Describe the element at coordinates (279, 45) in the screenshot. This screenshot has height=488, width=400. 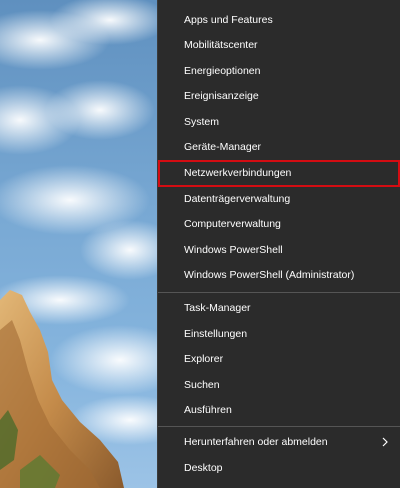
I see `menu-item-mobilitaetscenter: Mobilitätscenter` at that location.